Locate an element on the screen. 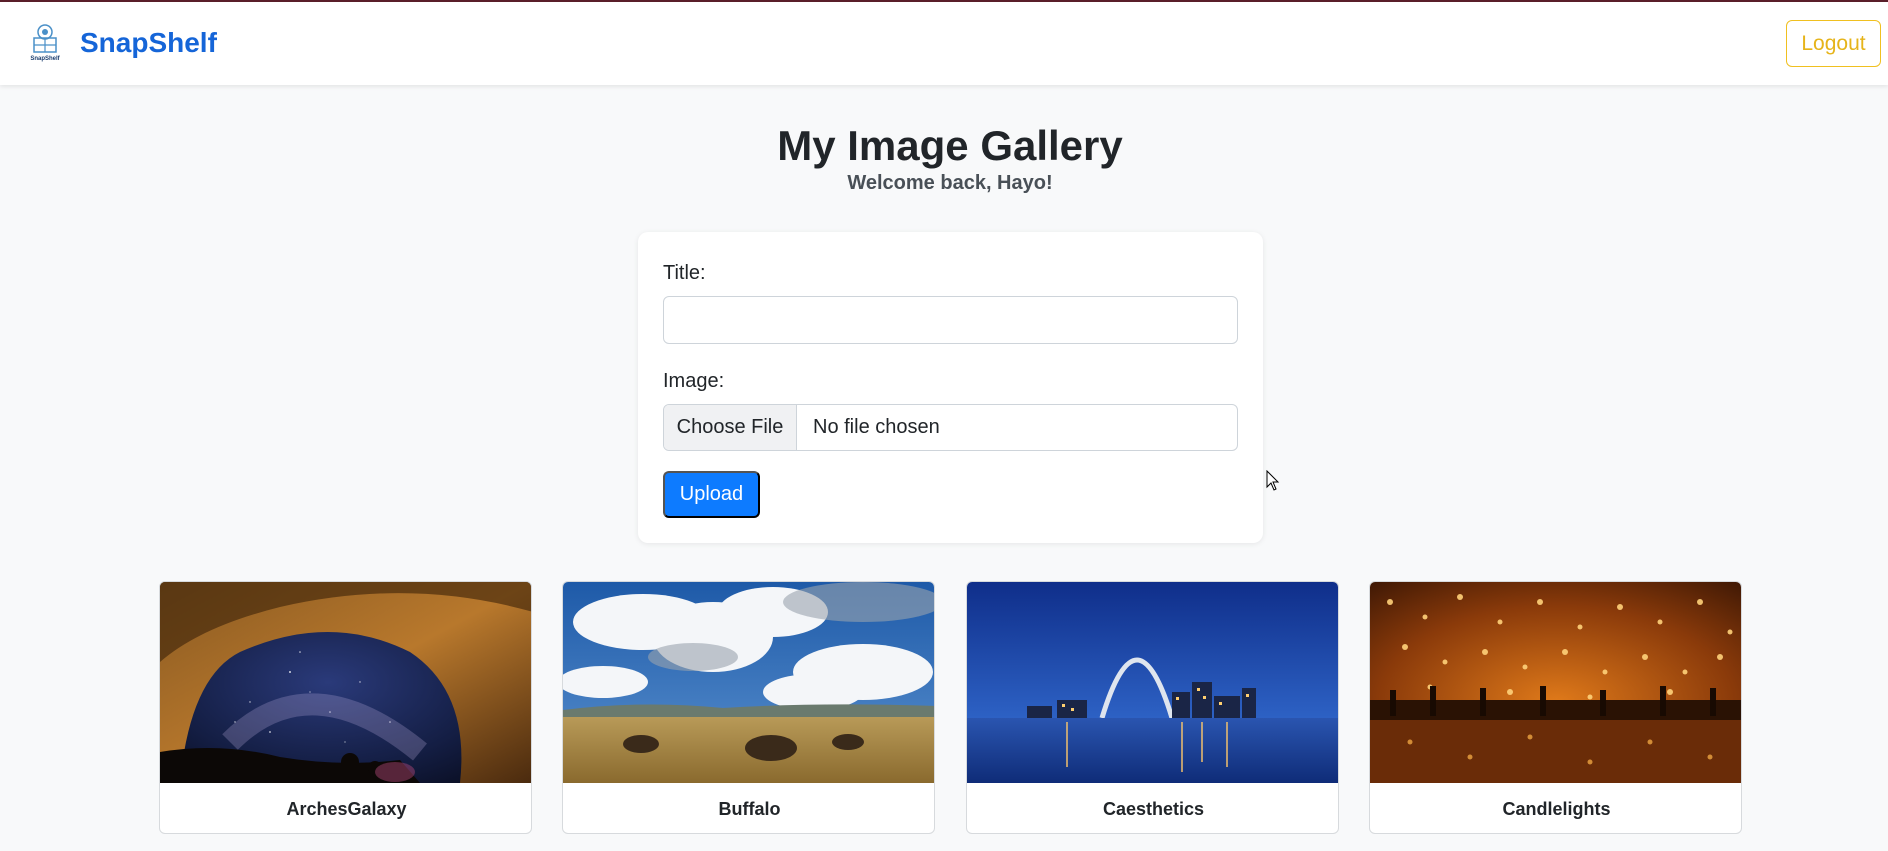 The width and height of the screenshot is (1888, 851). gallery-image-buffalo is located at coordinates (749, 682).